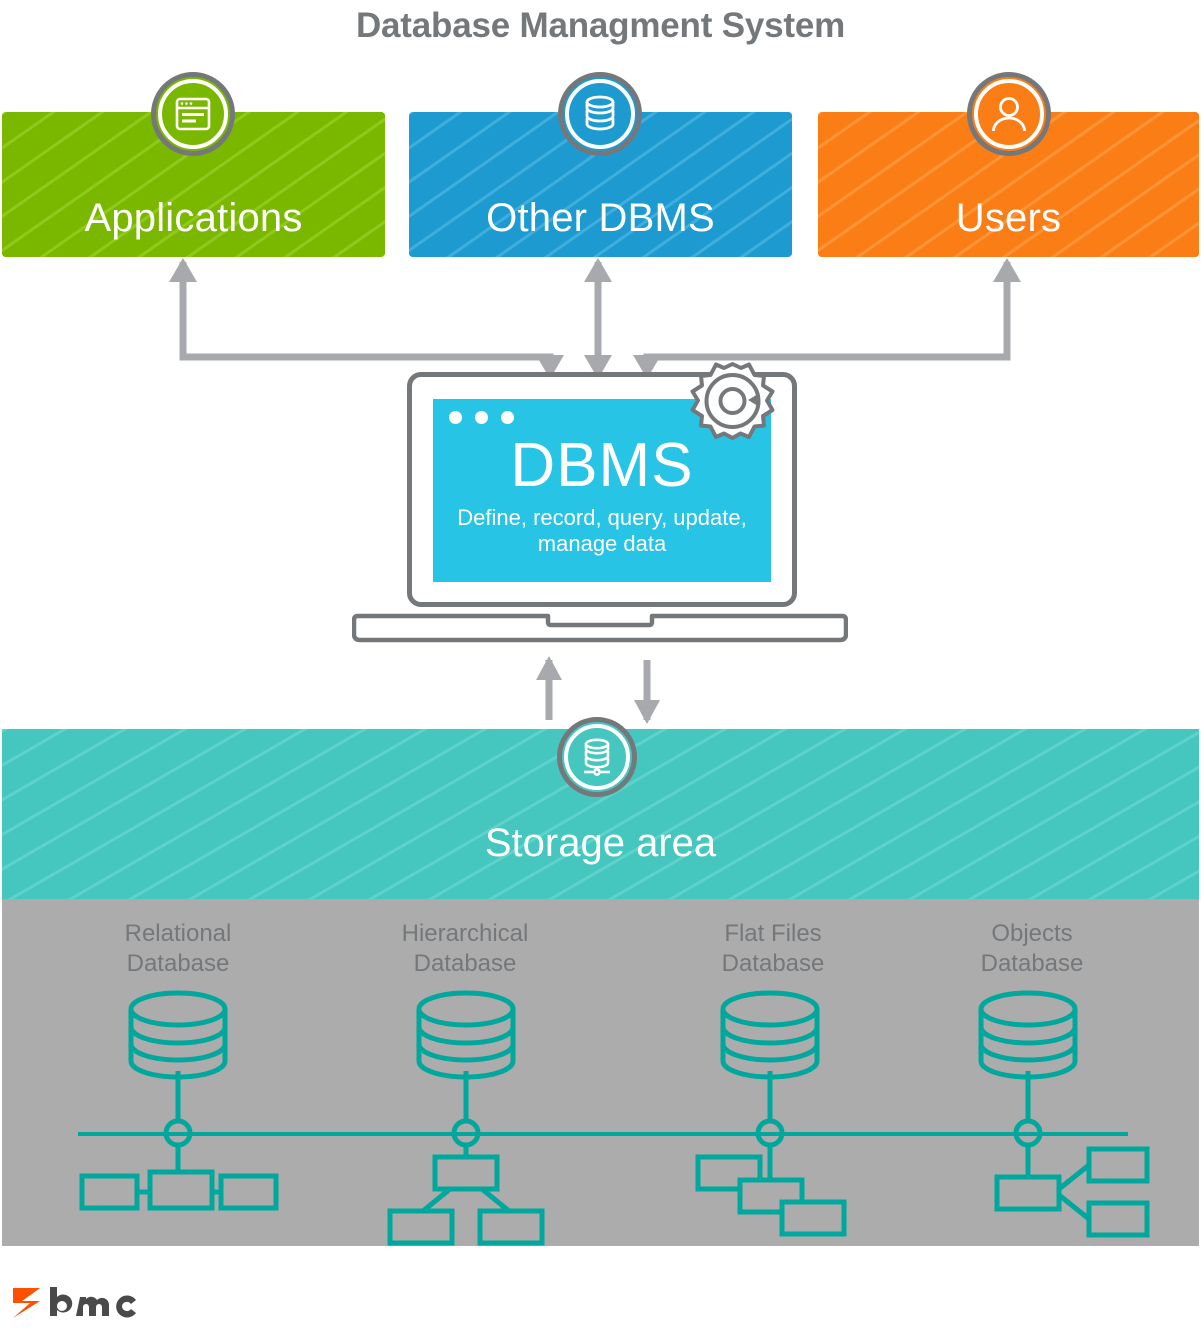 The image size is (1201, 1331). Describe the element at coordinates (600, 843) in the screenshot. I see `storage-area-label: Storage area` at that location.